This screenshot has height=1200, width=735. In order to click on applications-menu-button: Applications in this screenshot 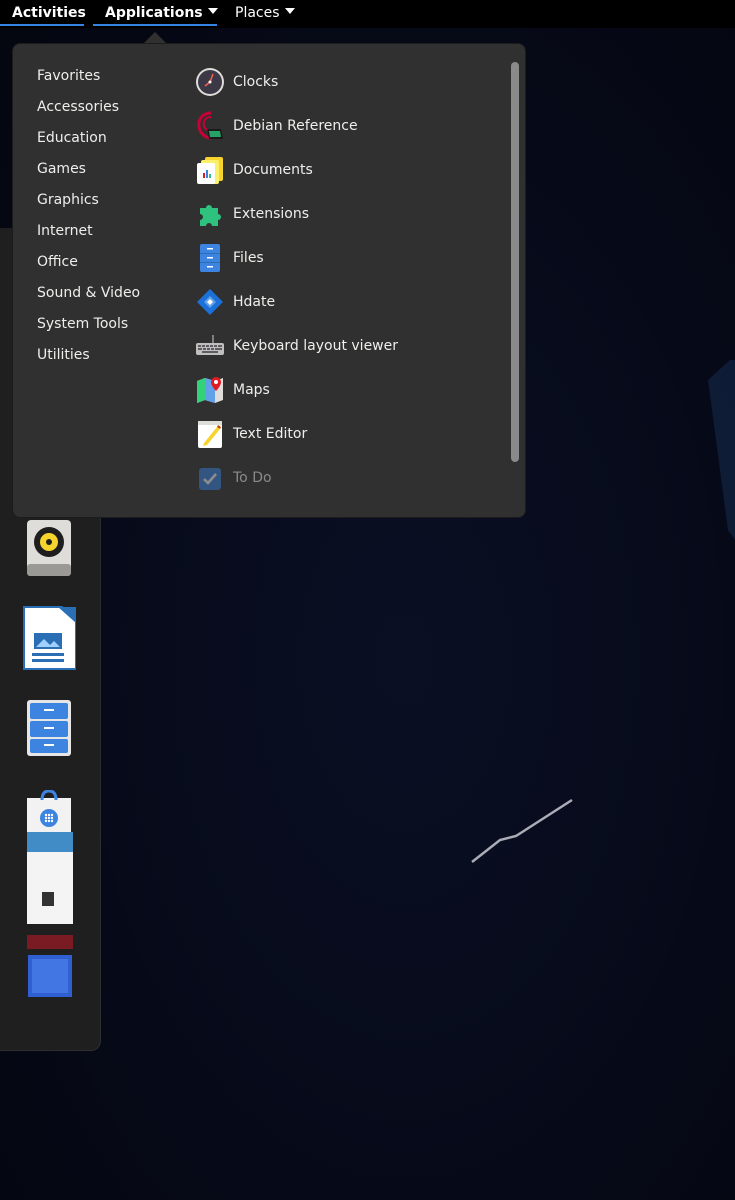, I will do `click(161, 13)`.